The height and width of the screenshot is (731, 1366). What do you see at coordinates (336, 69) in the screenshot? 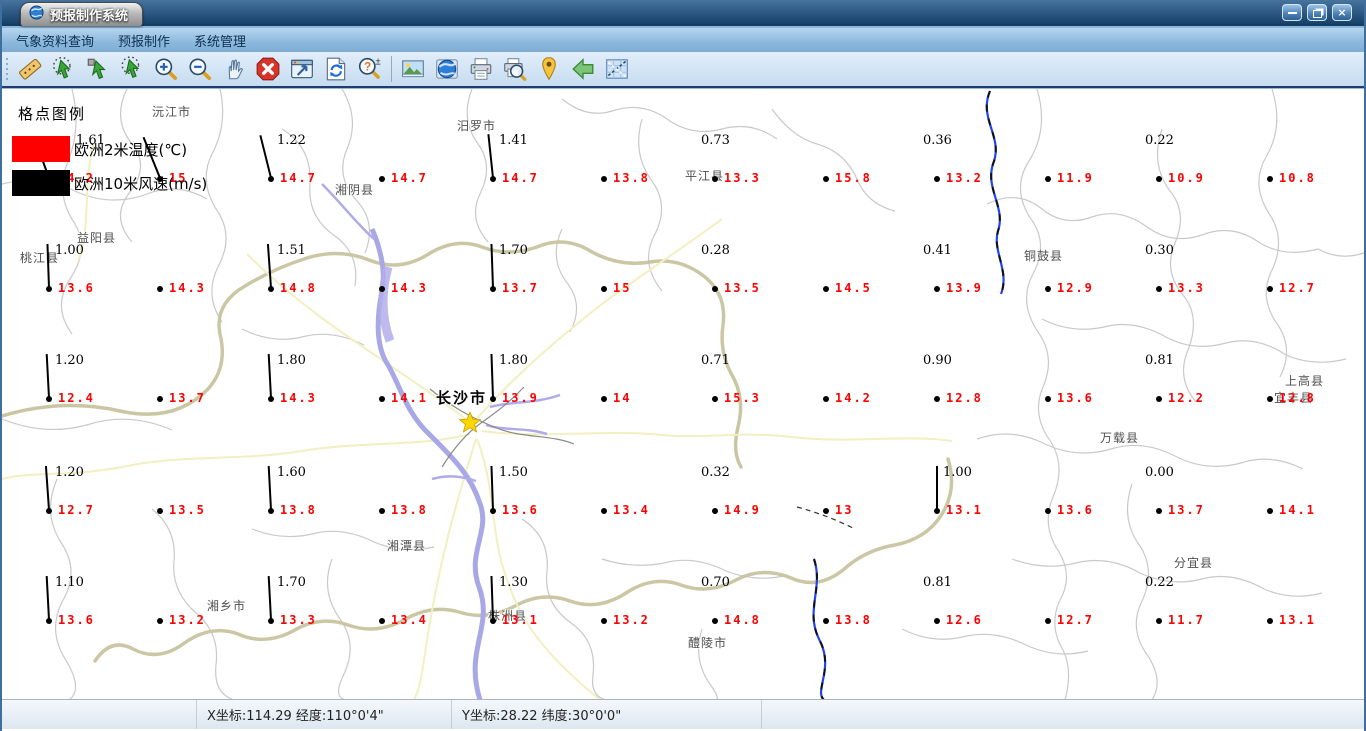
I see `refresh-button` at bounding box center [336, 69].